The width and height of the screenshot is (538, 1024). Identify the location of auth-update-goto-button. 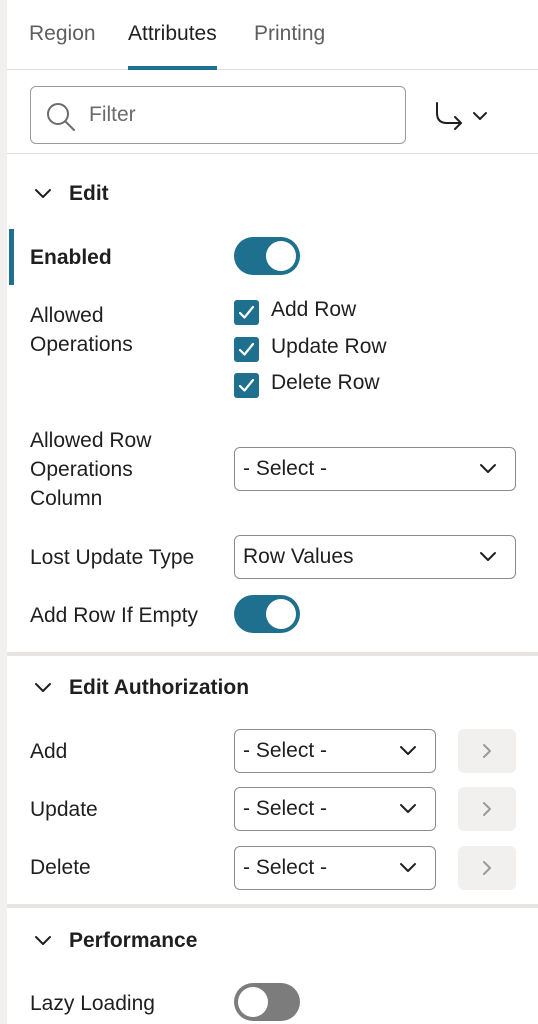
(487, 809).